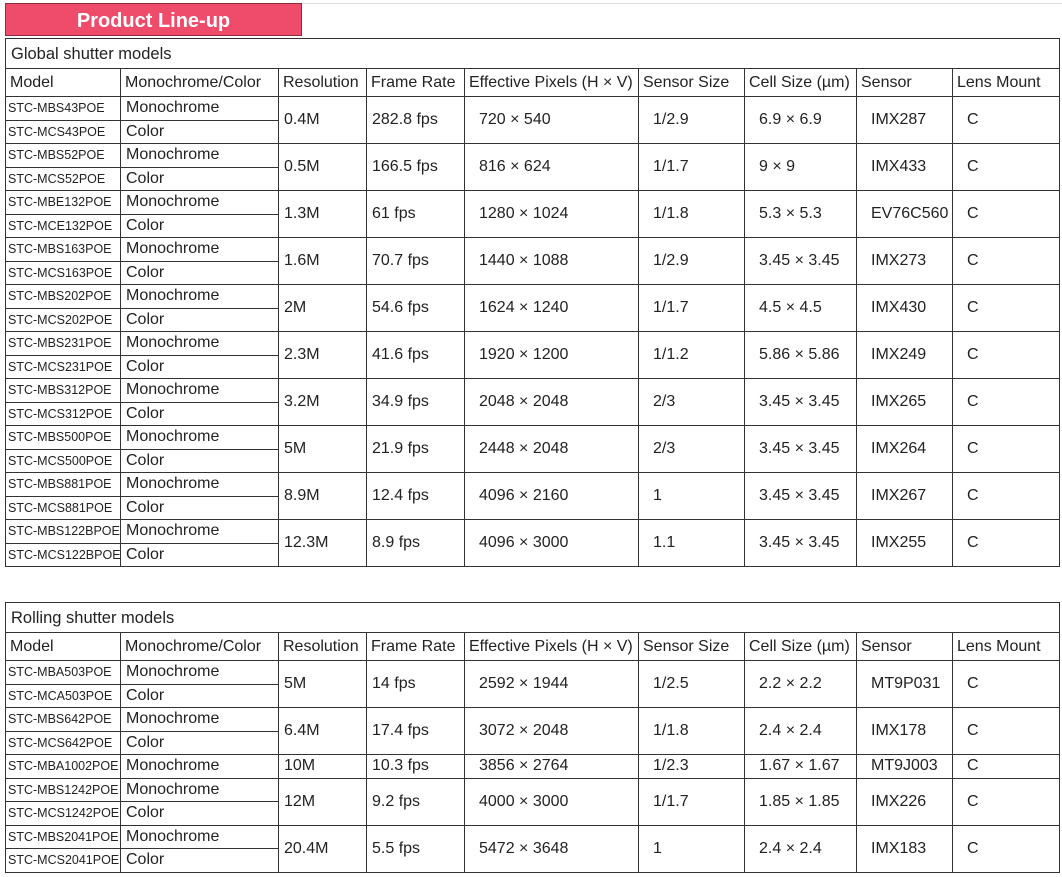  I want to click on model-name: STC-MCS163POE, so click(63, 272).